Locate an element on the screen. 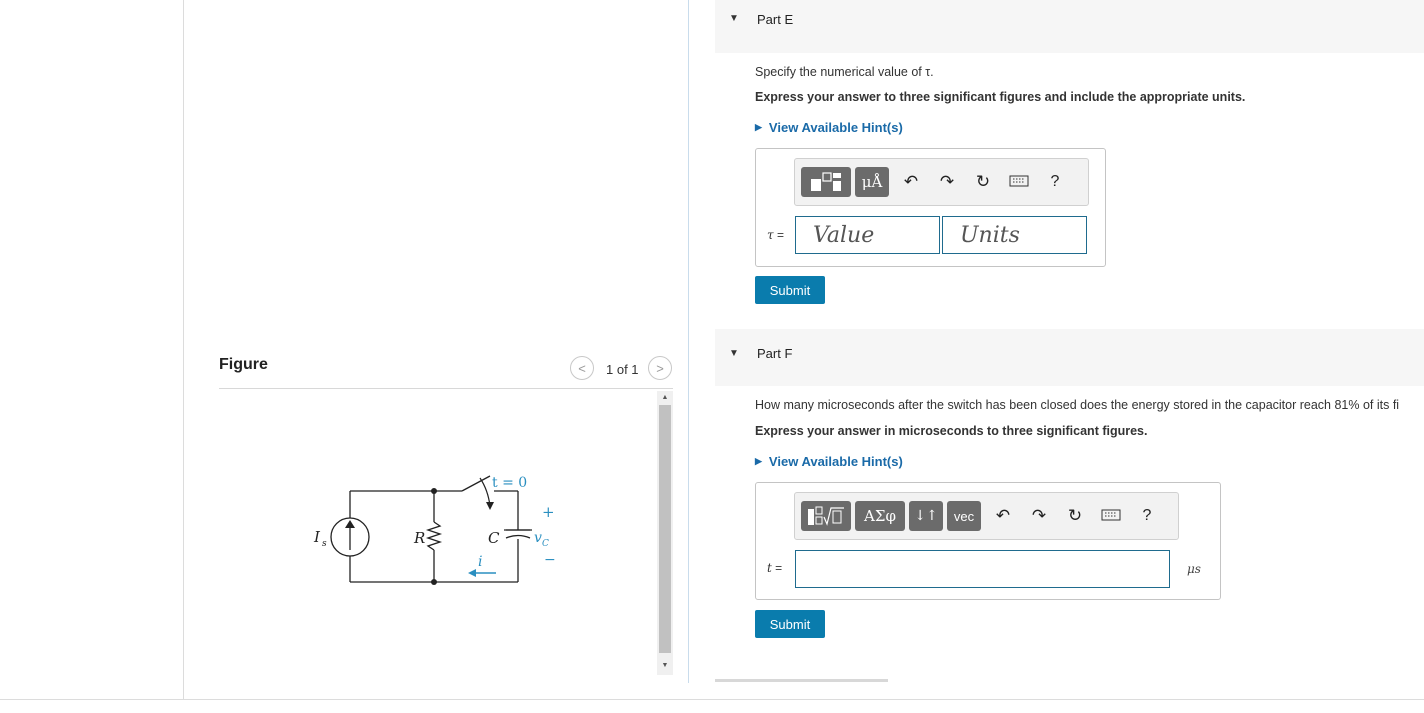 The width and height of the screenshot is (1424, 713). tau-label: τ = is located at coordinates (775, 235).